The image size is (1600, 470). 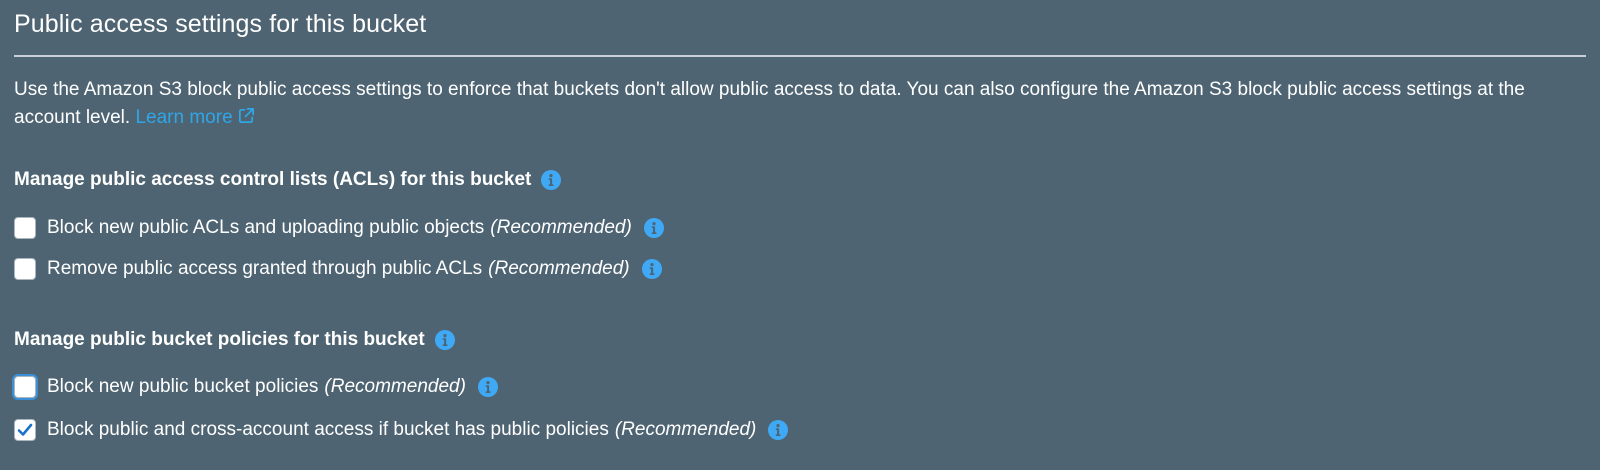 What do you see at coordinates (220, 24) in the screenshot?
I see `page-title: Public access settings for this bucket` at bounding box center [220, 24].